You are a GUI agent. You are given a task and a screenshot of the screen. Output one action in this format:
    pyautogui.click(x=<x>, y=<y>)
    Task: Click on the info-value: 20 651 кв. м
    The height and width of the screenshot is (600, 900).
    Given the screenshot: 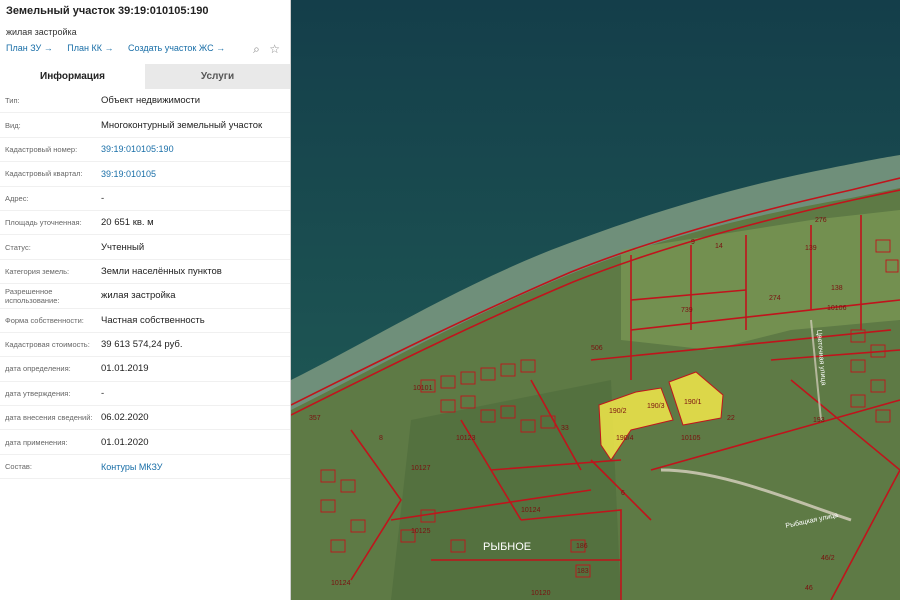 What is the action you would take?
    pyautogui.click(x=127, y=223)
    